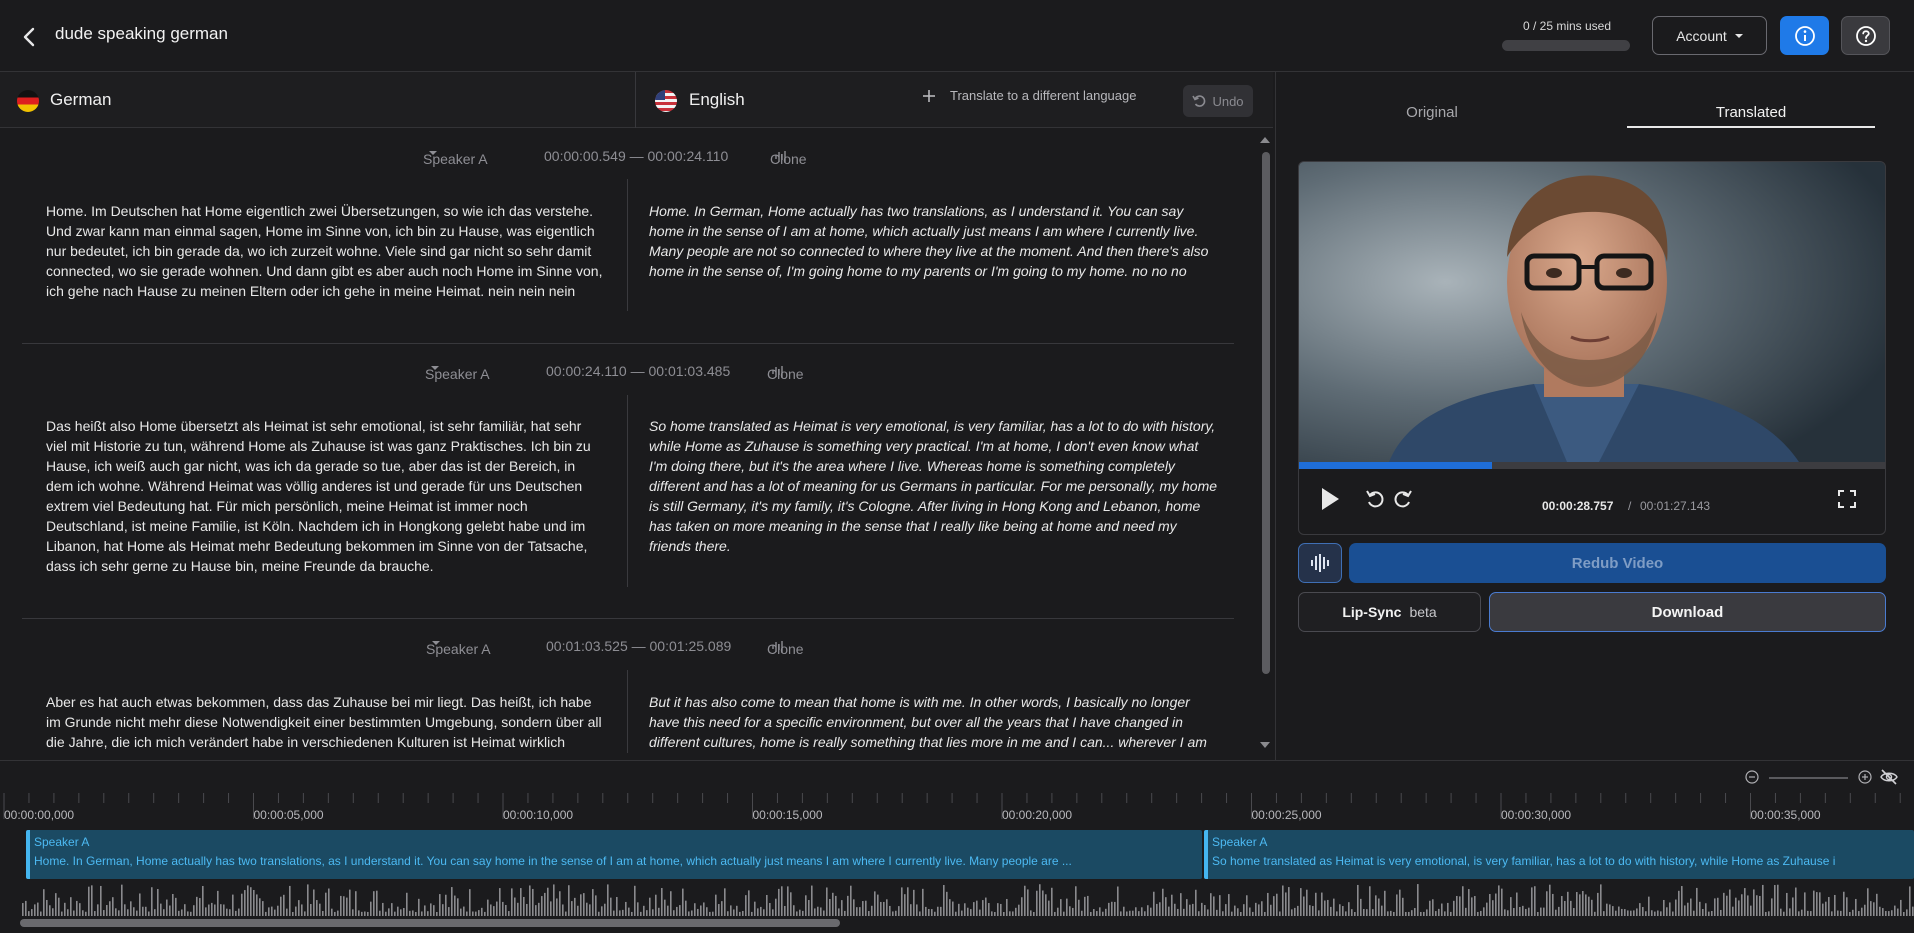 The image size is (1914, 933). Describe the element at coordinates (1286, 815) in the screenshot. I see `timeline-tick-label: 00:00:25,000` at that location.